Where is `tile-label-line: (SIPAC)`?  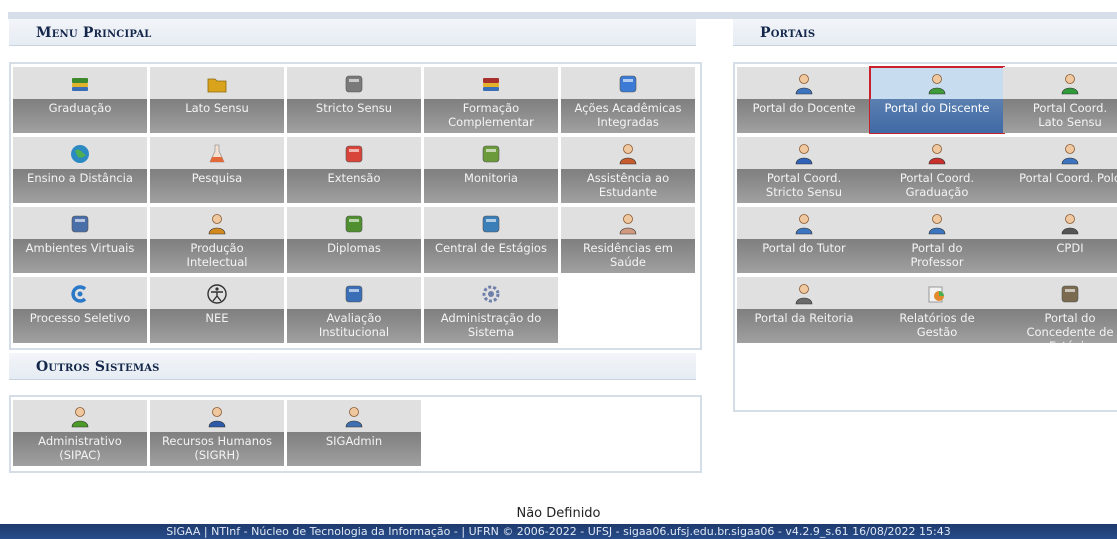
tile-label-line: (SIPAC) is located at coordinates (80, 455).